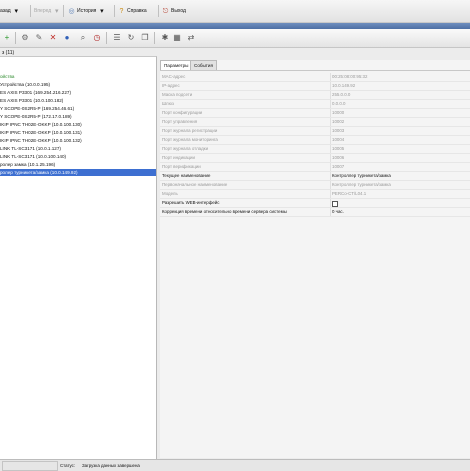 Image resolution: width=470 pixels, height=471 pixels. Describe the element at coordinates (41, 124) in the screenshot. I see `tree-item-label: IKIP IPNC TH02E-OKKP (10.0.100.130)` at that location.